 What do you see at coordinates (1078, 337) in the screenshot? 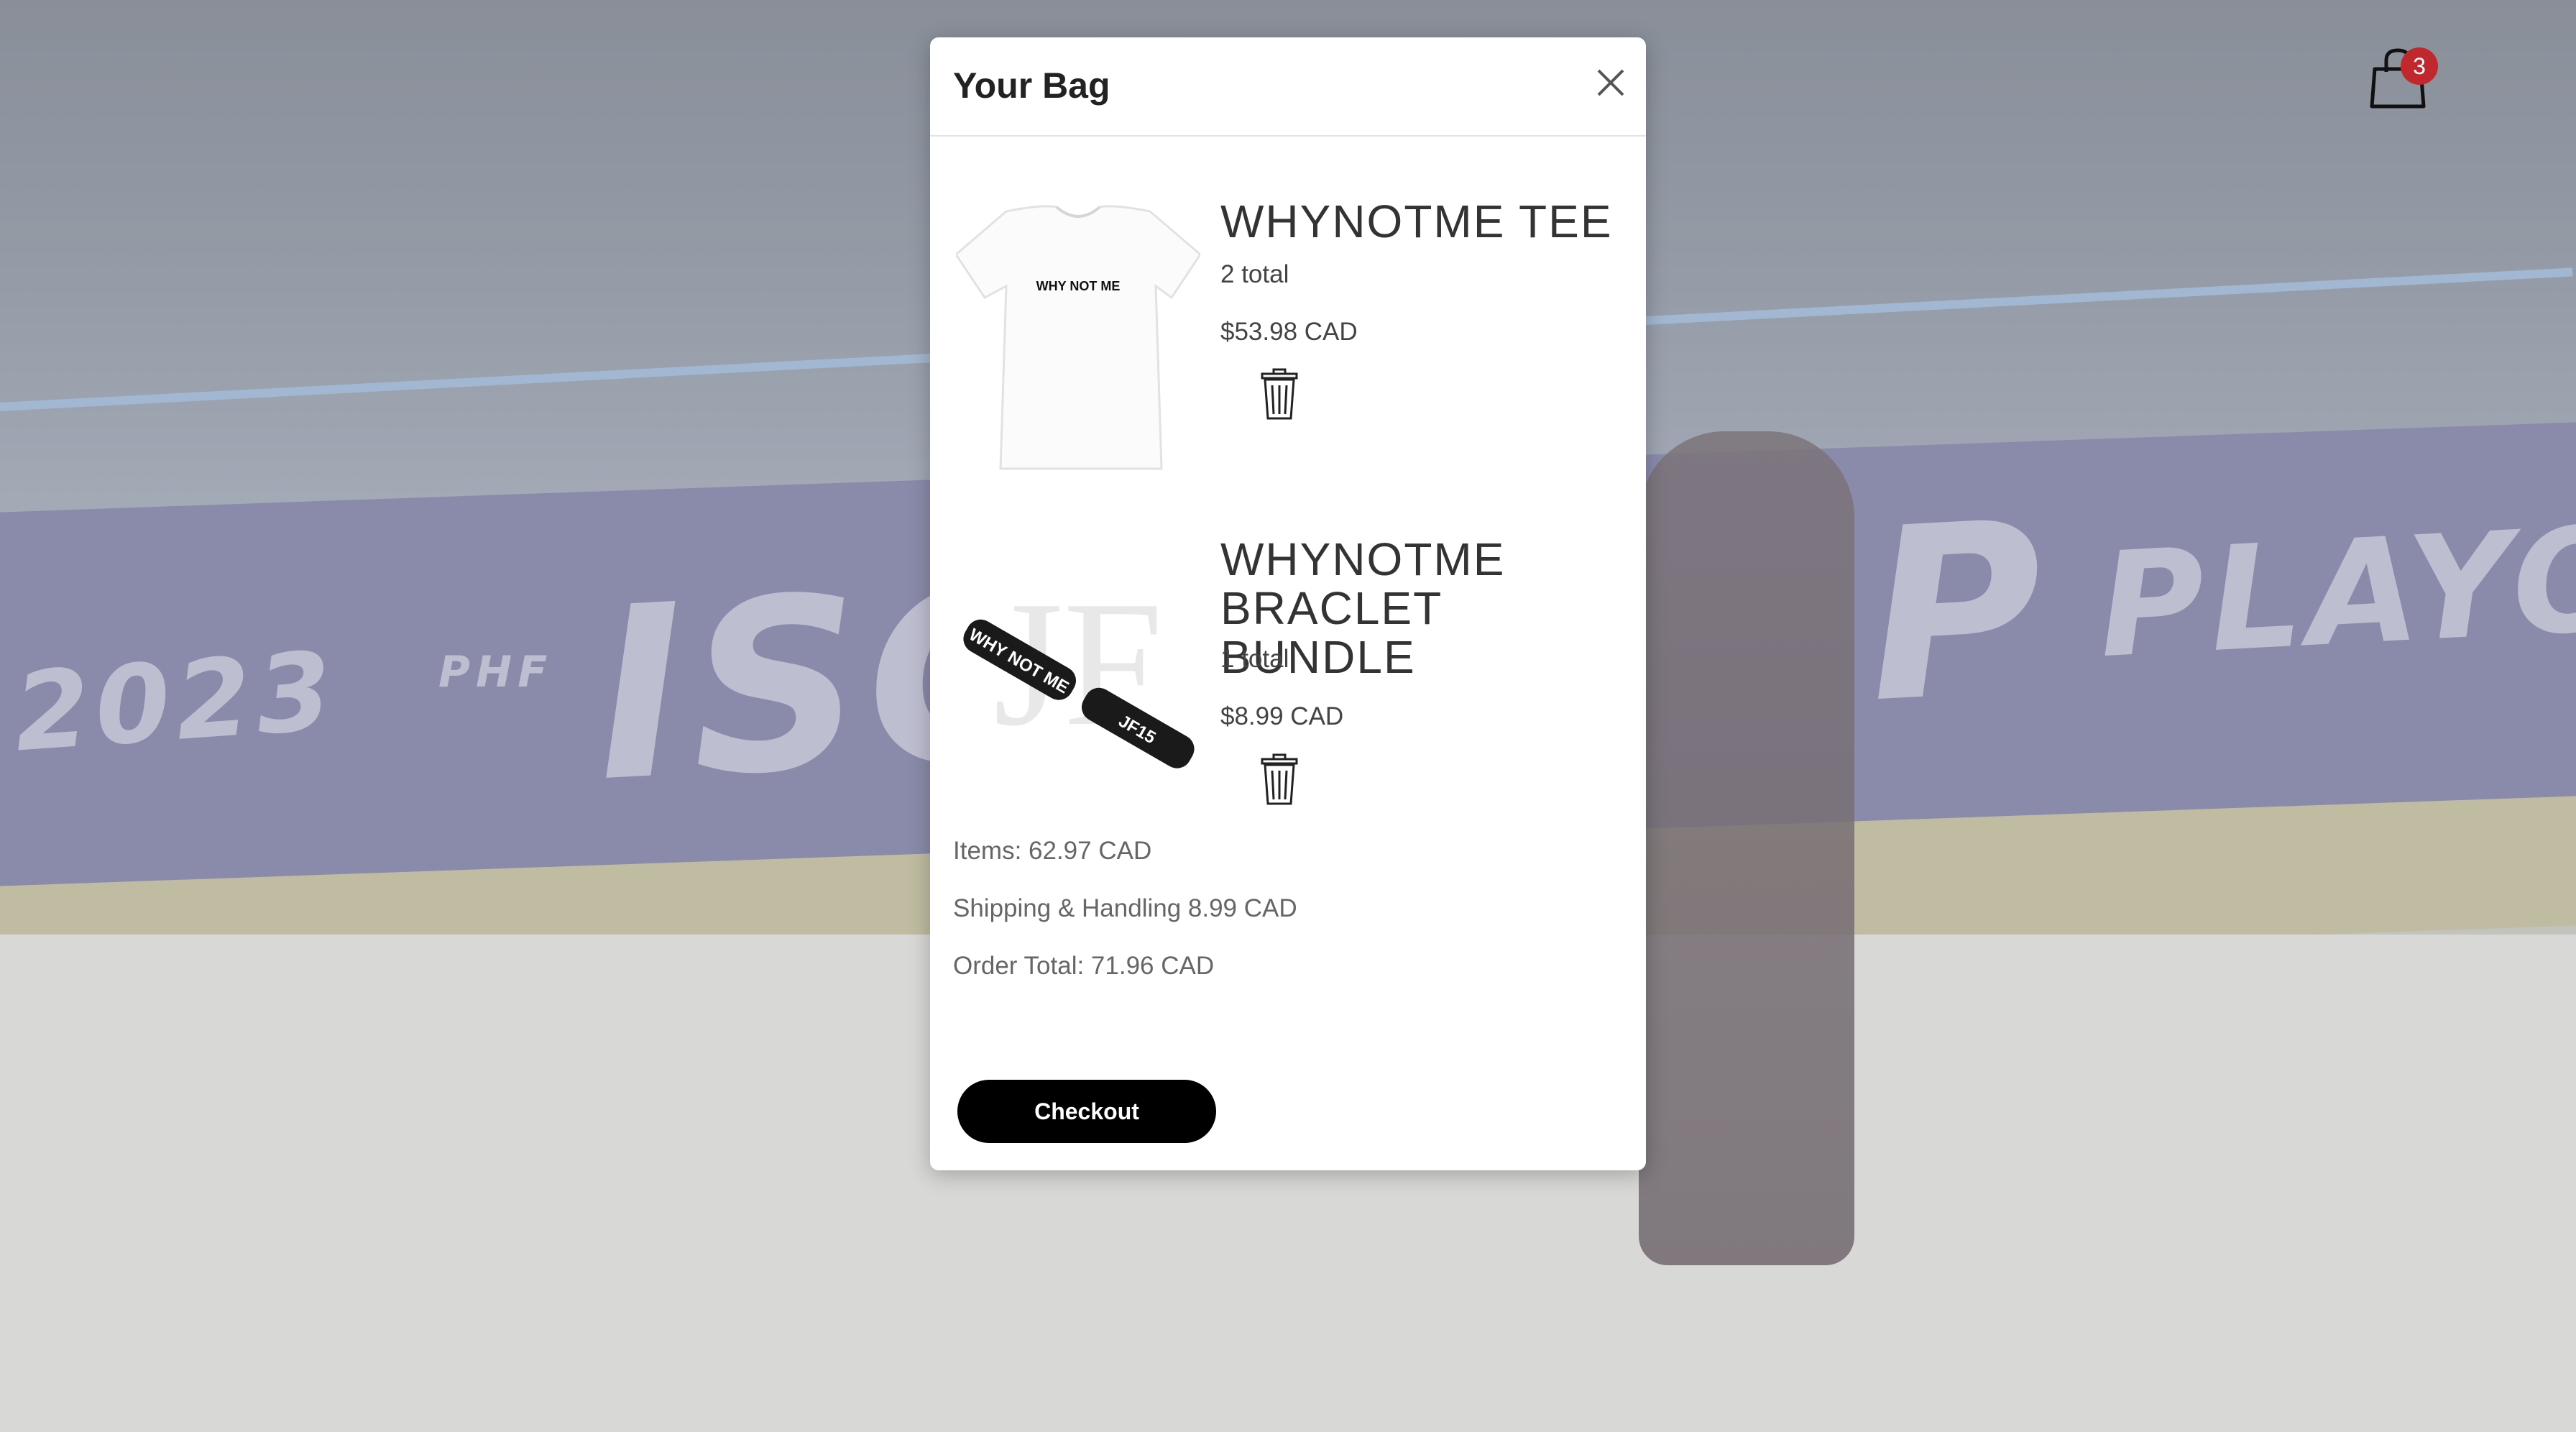
I see `tee-product-image: WHY NOT ME` at bounding box center [1078, 337].